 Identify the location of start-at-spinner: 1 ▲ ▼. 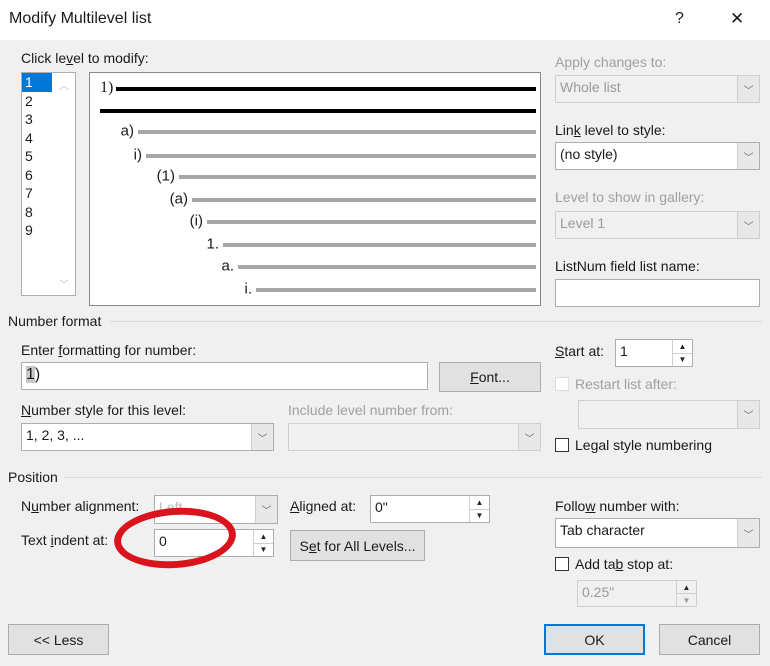
(654, 353).